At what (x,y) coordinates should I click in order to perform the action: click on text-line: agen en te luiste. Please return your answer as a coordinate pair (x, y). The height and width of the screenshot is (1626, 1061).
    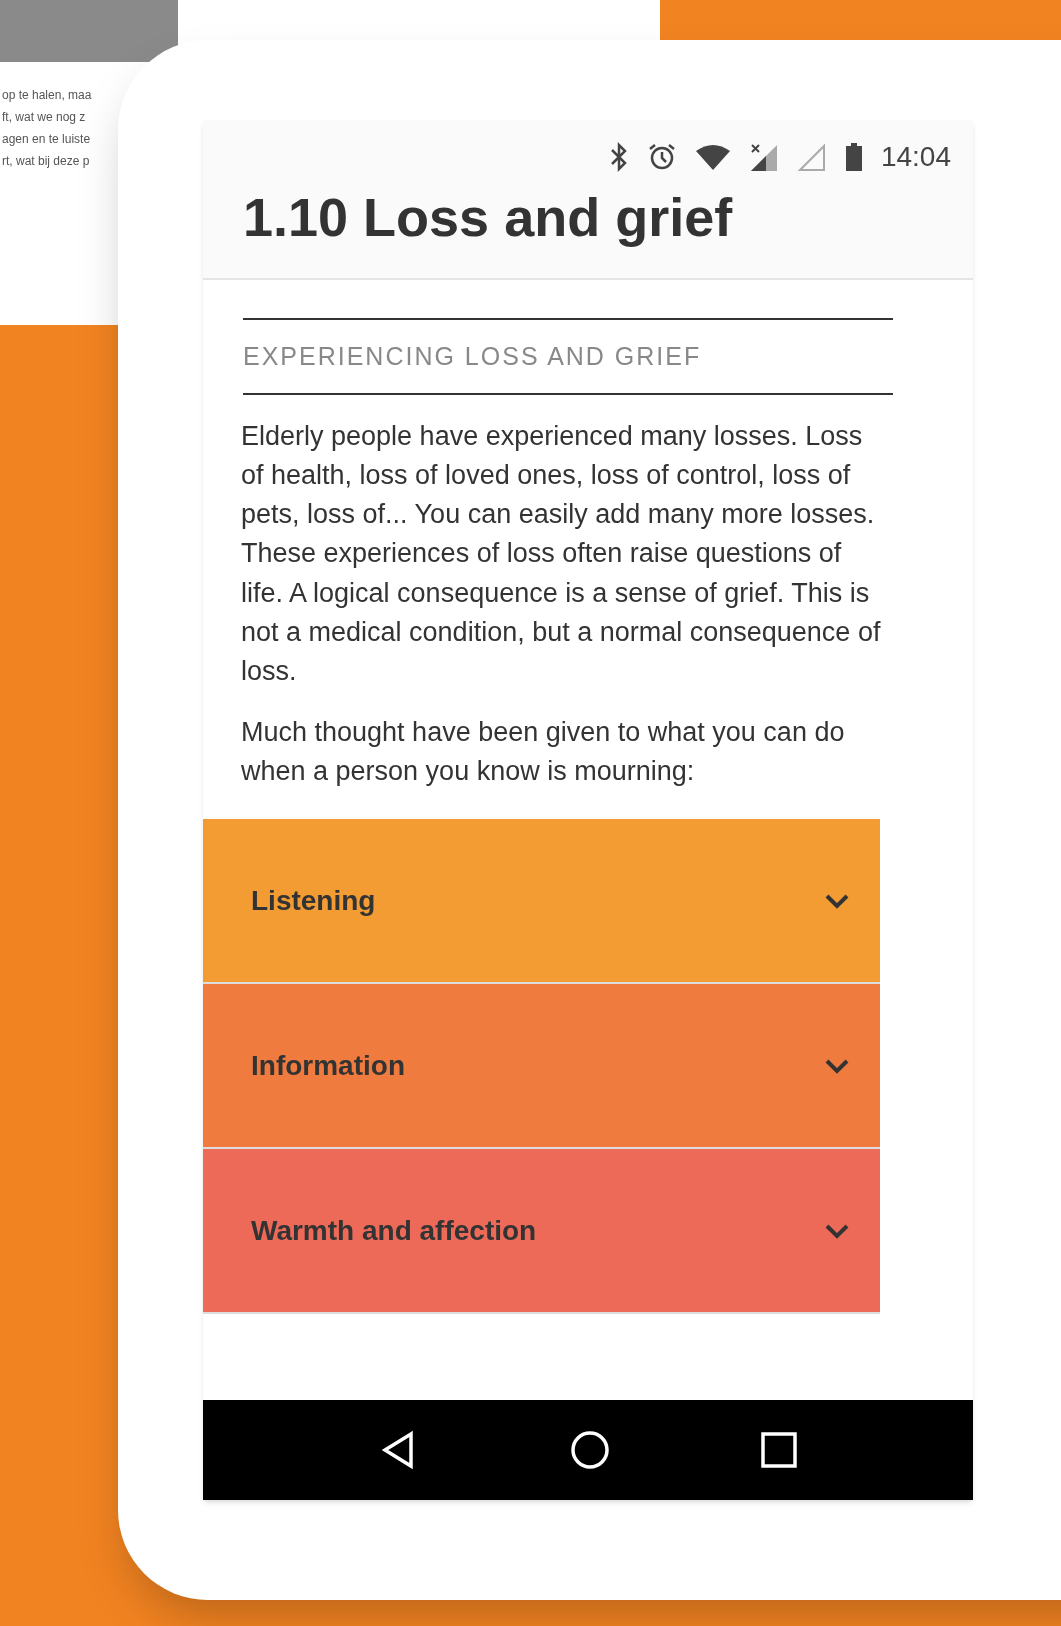
    Looking at the image, I should click on (46, 139).